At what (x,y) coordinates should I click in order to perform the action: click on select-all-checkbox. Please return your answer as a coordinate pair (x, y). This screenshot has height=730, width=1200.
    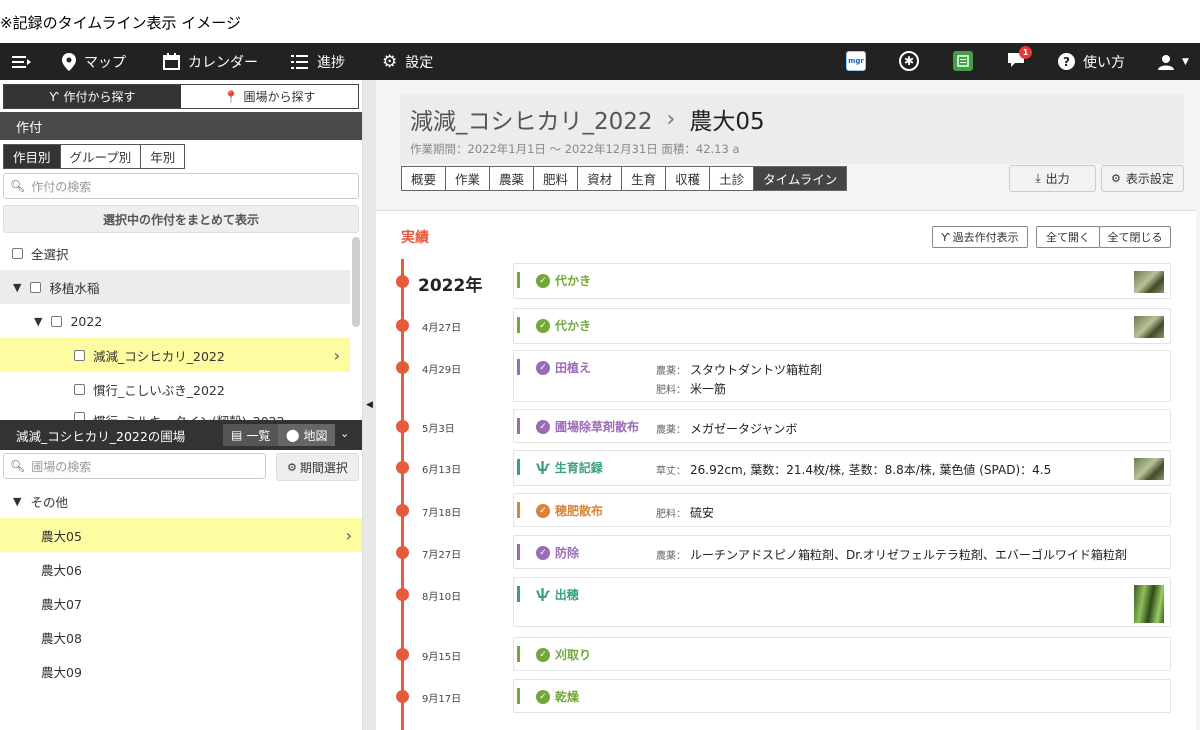
    Looking at the image, I should click on (17, 253).